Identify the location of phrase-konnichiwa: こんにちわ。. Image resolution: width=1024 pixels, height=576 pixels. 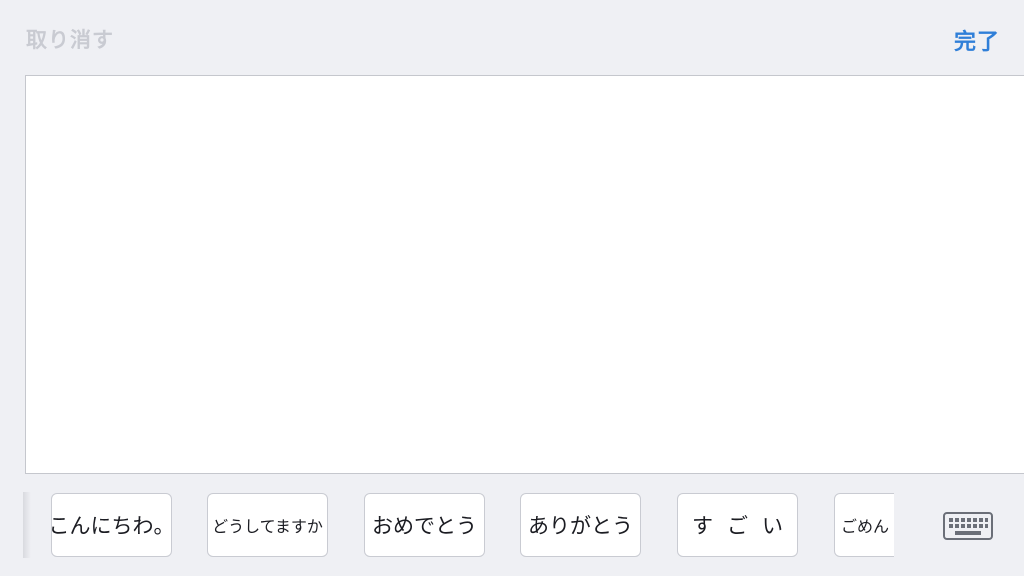
(111, 525).